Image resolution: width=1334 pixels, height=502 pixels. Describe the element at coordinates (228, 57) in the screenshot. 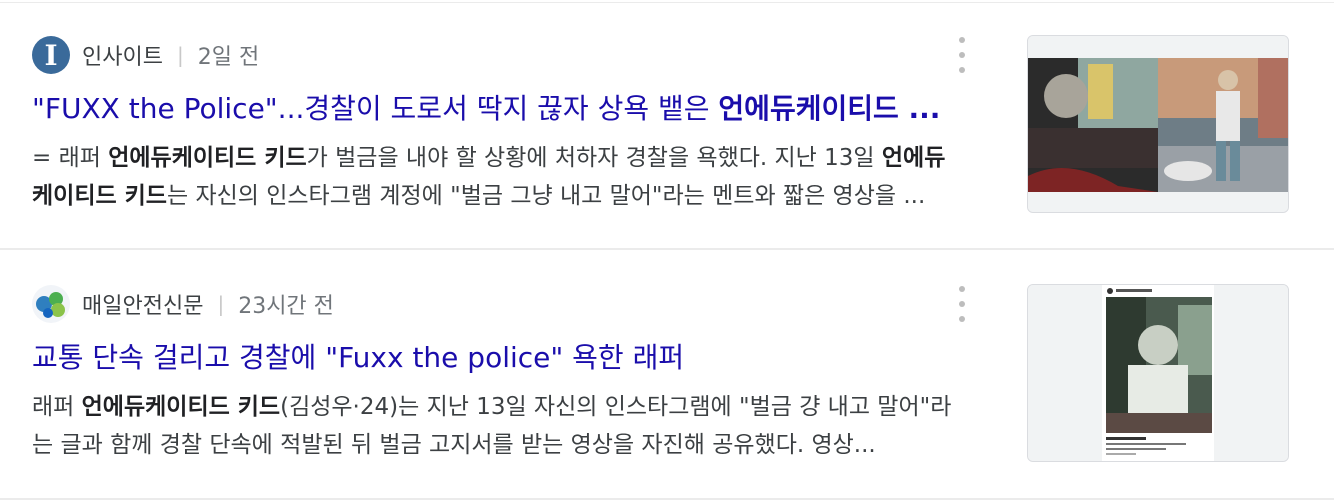

I see `timestamp: 2일 전` at that location.